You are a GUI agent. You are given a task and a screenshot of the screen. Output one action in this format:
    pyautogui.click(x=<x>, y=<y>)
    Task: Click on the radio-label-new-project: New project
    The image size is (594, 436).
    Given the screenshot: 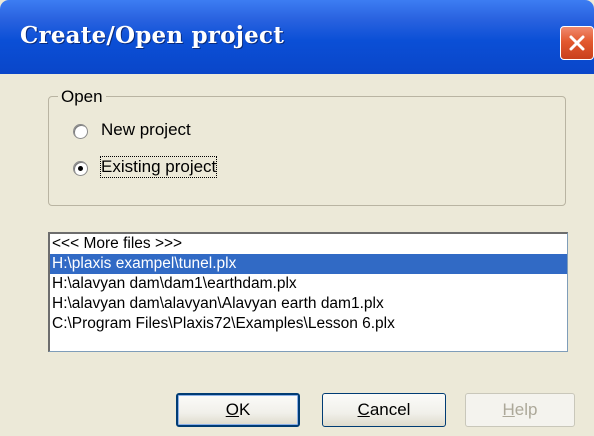 What is the action you would take?
    pyautogui.click(x=146, y=129)
    